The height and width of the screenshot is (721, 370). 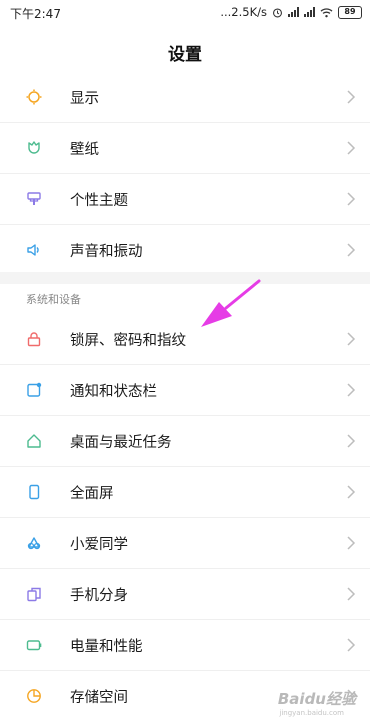 What do you see at coordinates (231, 303) in the screenshot?
I see `annotation-arrow` at bounding box center [231, 303].